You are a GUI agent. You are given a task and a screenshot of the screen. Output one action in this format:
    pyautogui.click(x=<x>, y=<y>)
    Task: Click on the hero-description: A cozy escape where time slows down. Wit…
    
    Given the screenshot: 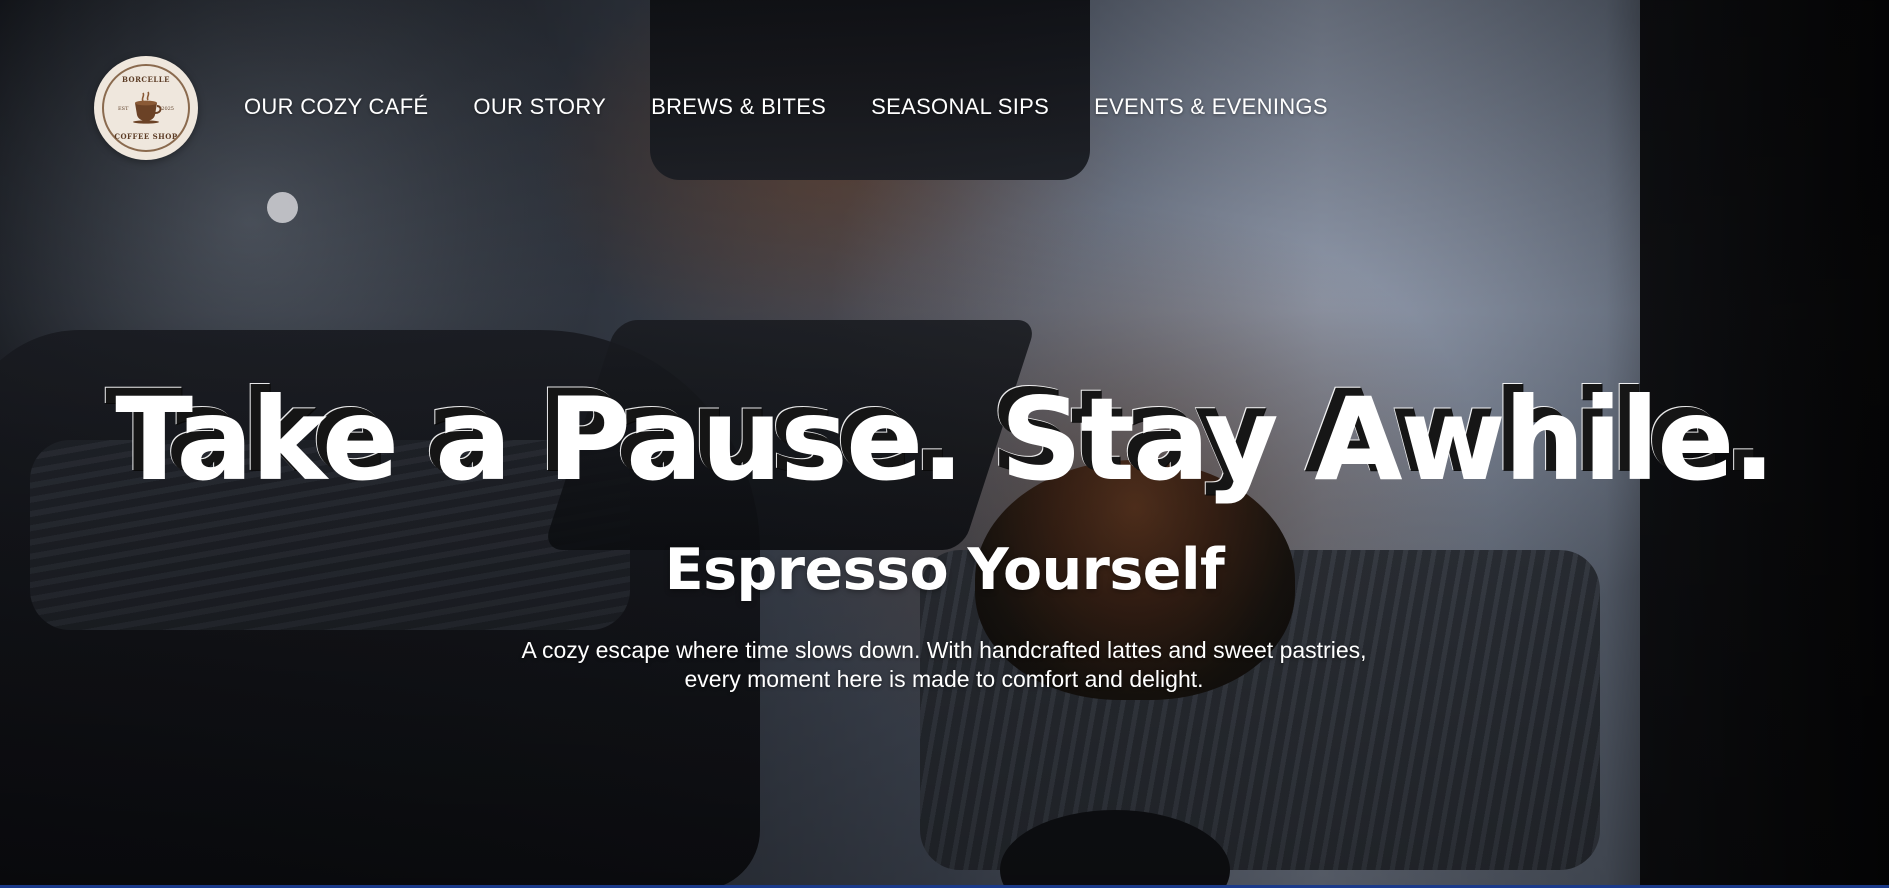 What is the action you would take?
    pyautogui.click(x=944, y=664)
    